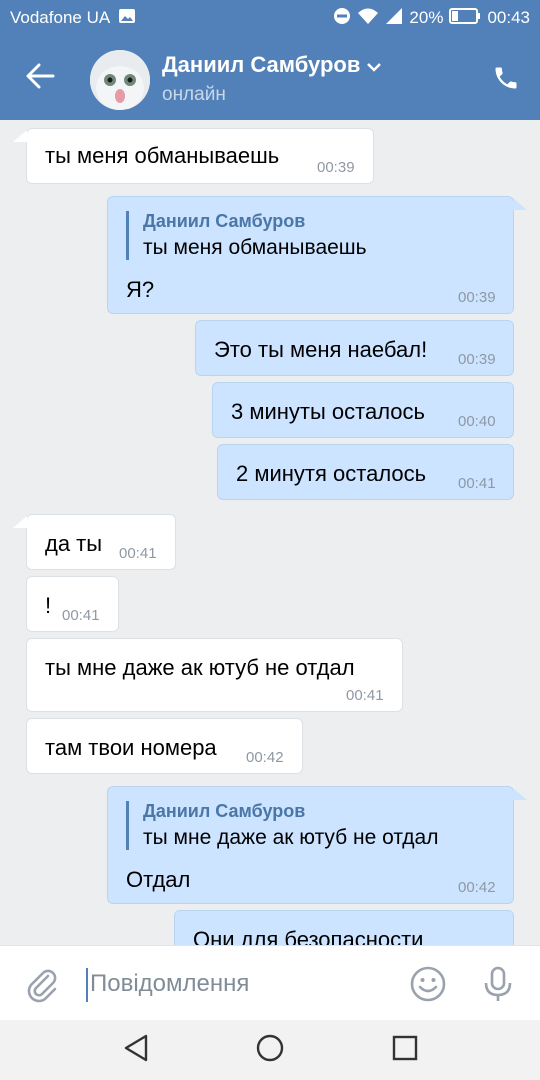  I want to click on smile-icon, so click(428, 987).